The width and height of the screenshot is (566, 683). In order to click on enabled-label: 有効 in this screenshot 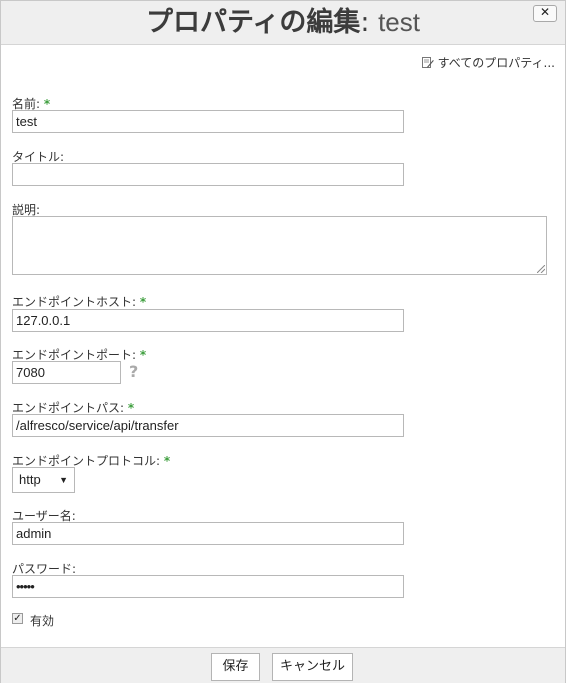, I will do `click(42, 621)`.